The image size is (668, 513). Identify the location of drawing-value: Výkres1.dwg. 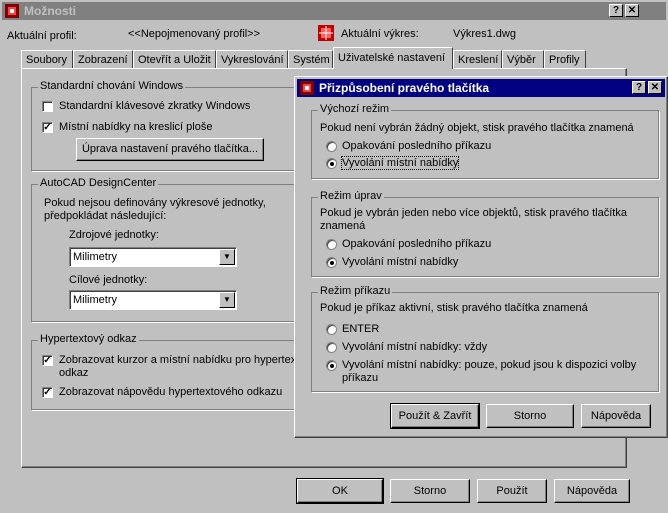
(484, 34).